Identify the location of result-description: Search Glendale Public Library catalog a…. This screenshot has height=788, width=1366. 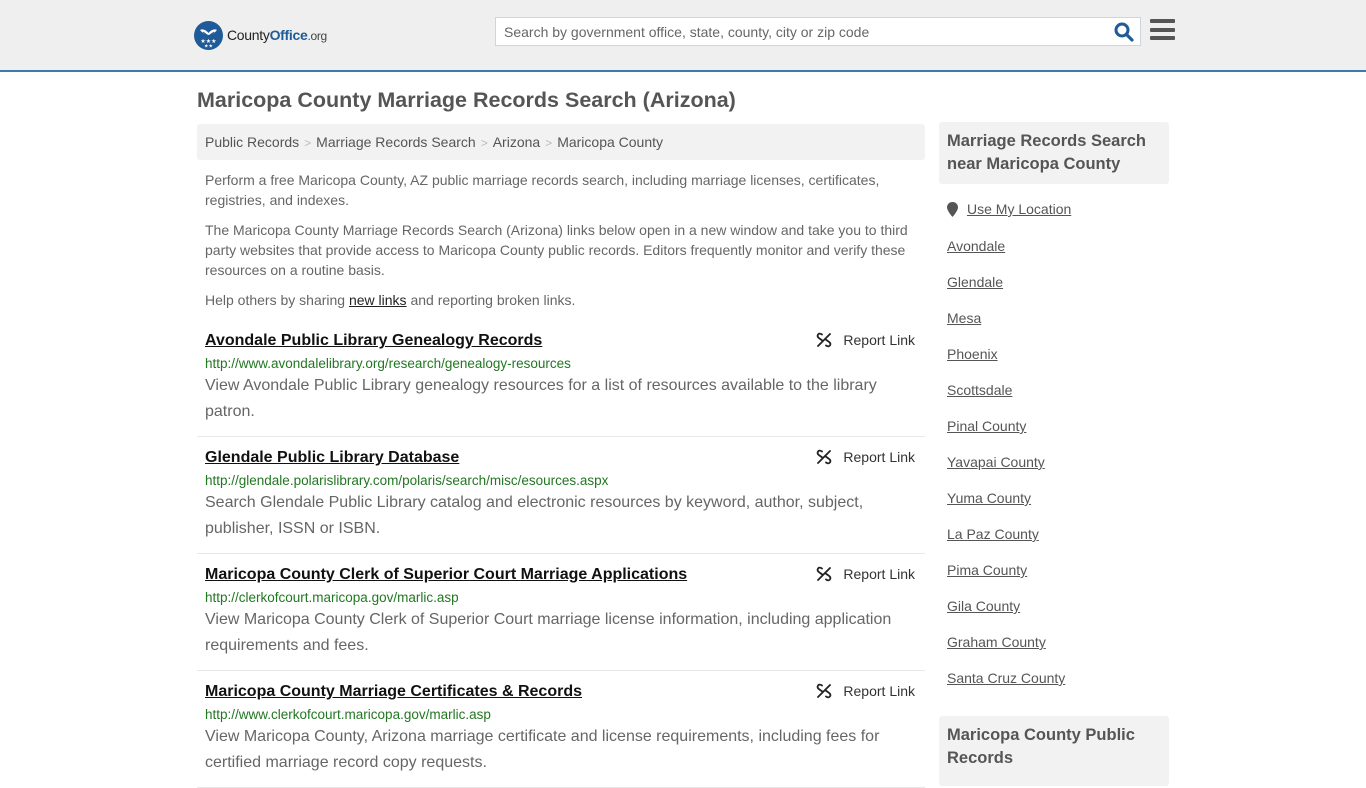
(534, 515).